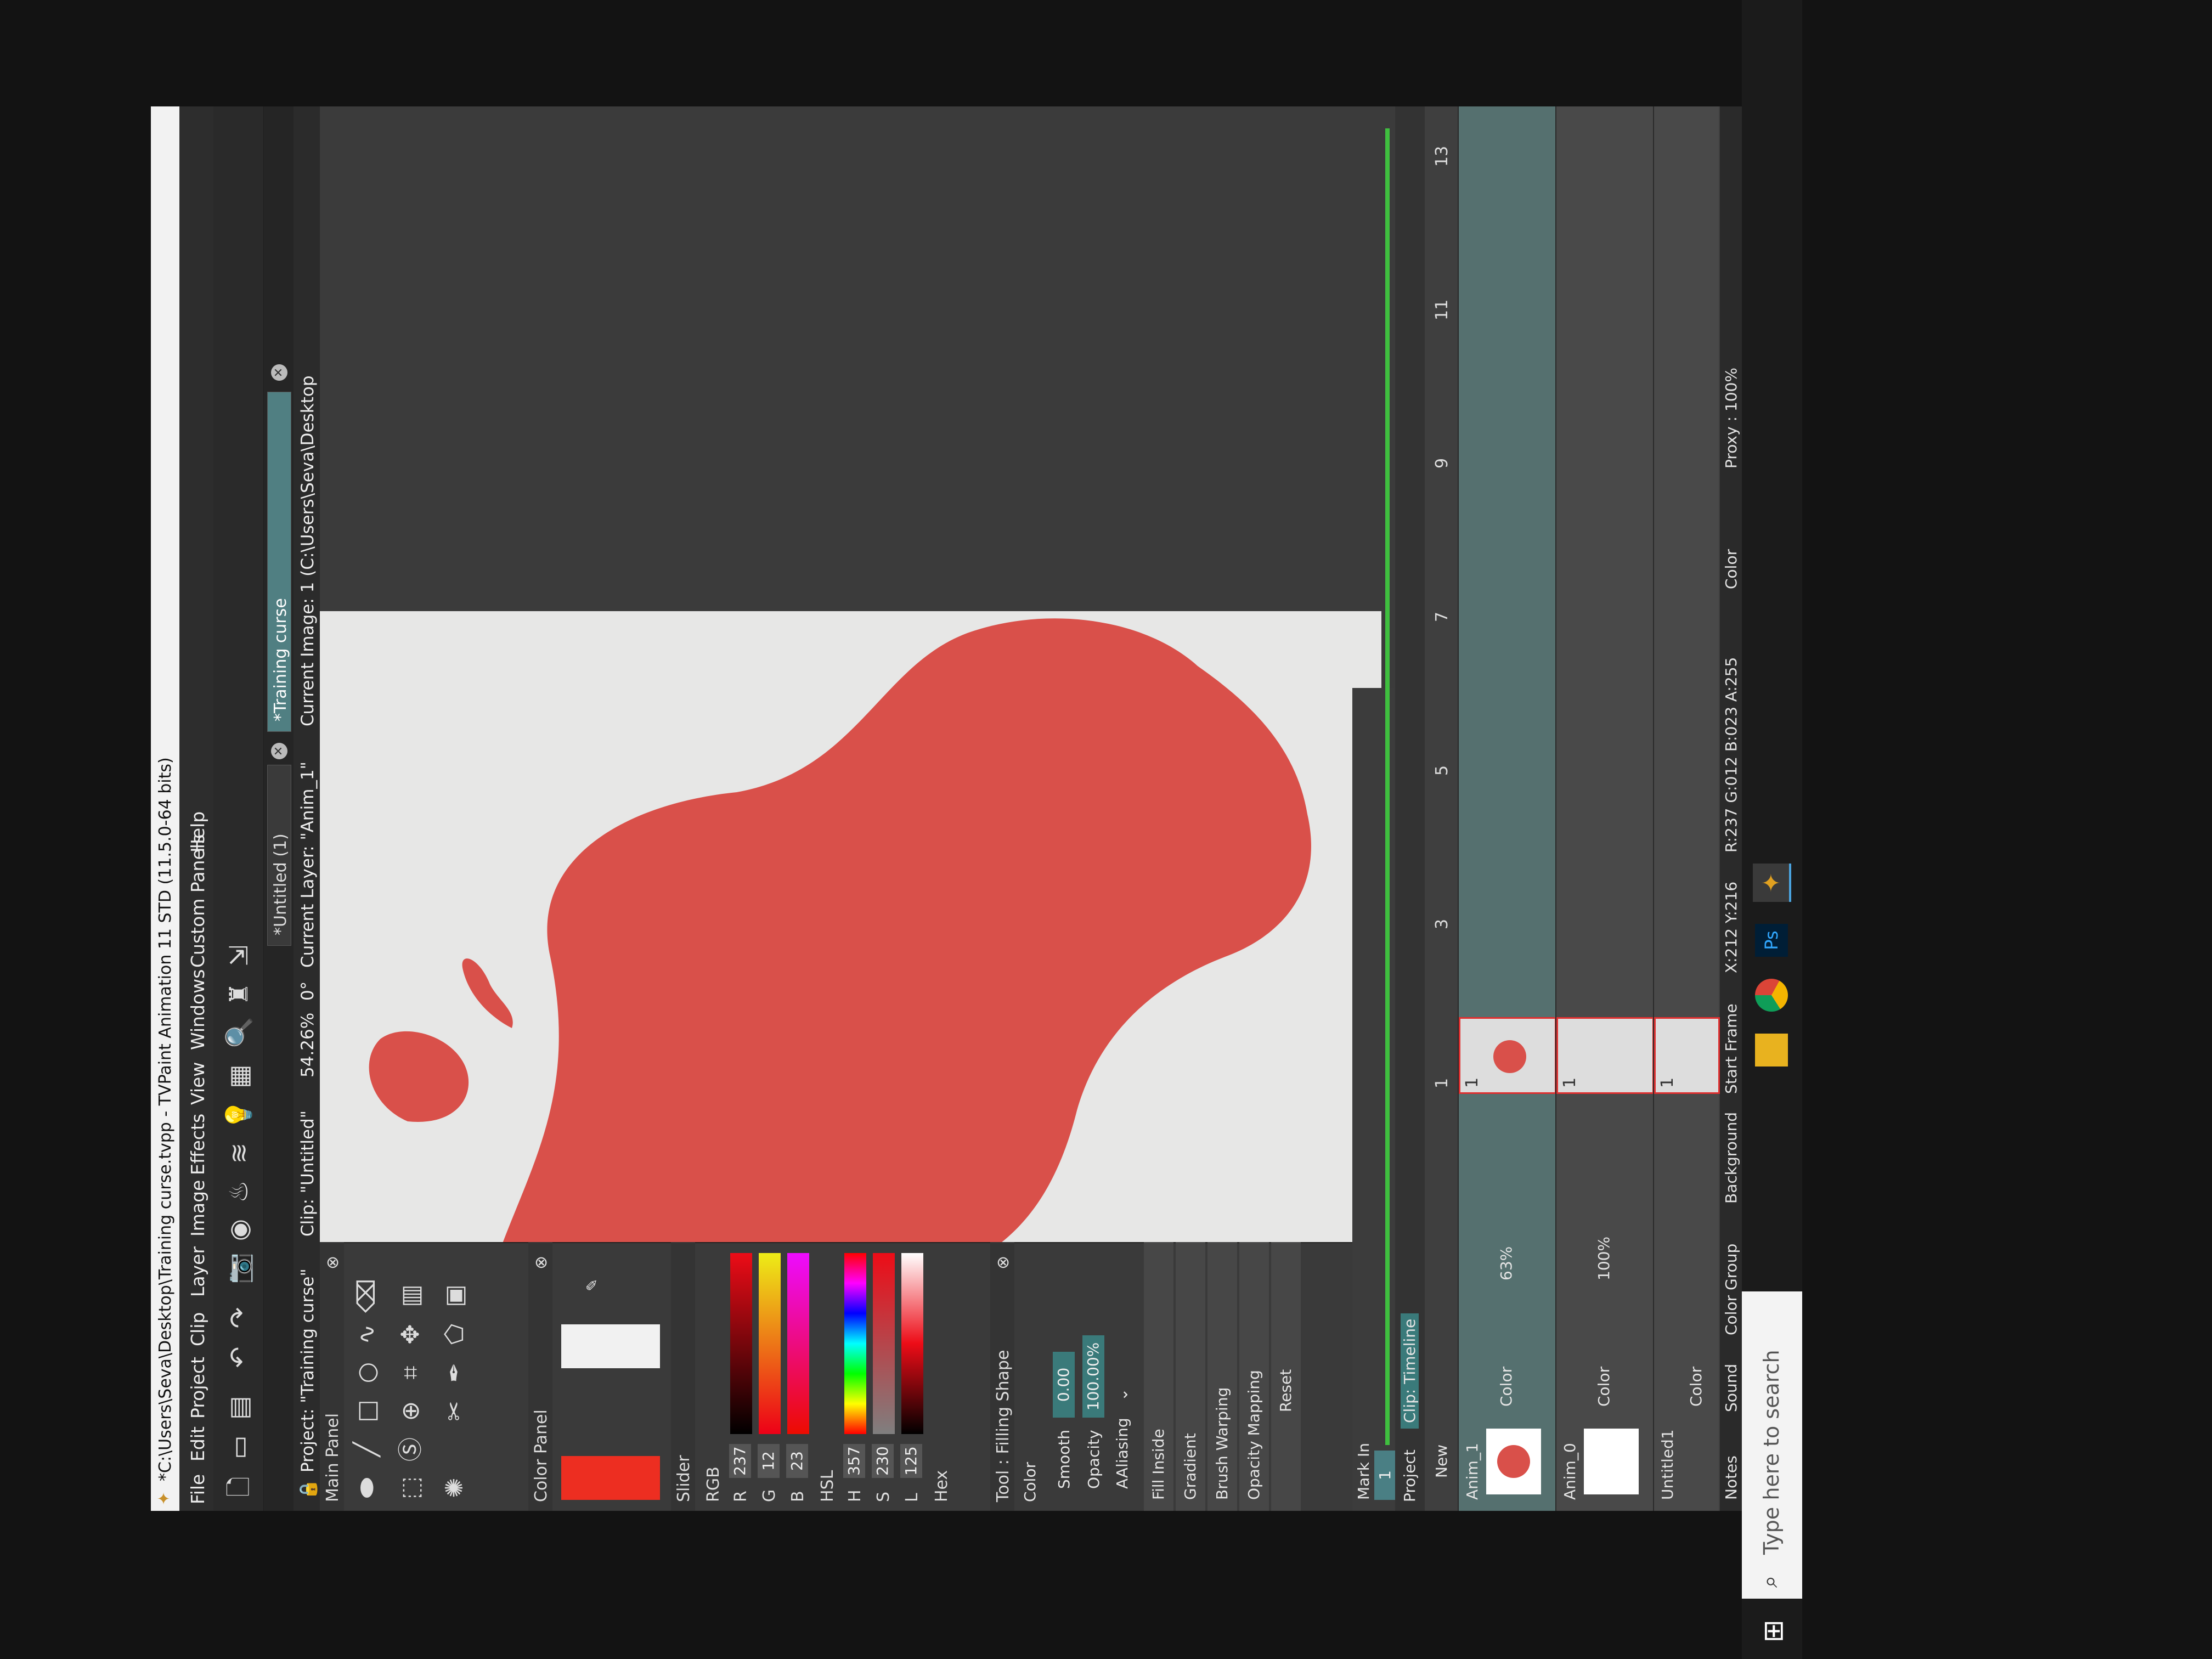 Image resolution: width=2212 pixels, height=1659 pixels. What do you see at coordinates (238, 1230) in the screenshot?
I see `color-wheel-icon: ◉` at bounding box center [238, 1230].